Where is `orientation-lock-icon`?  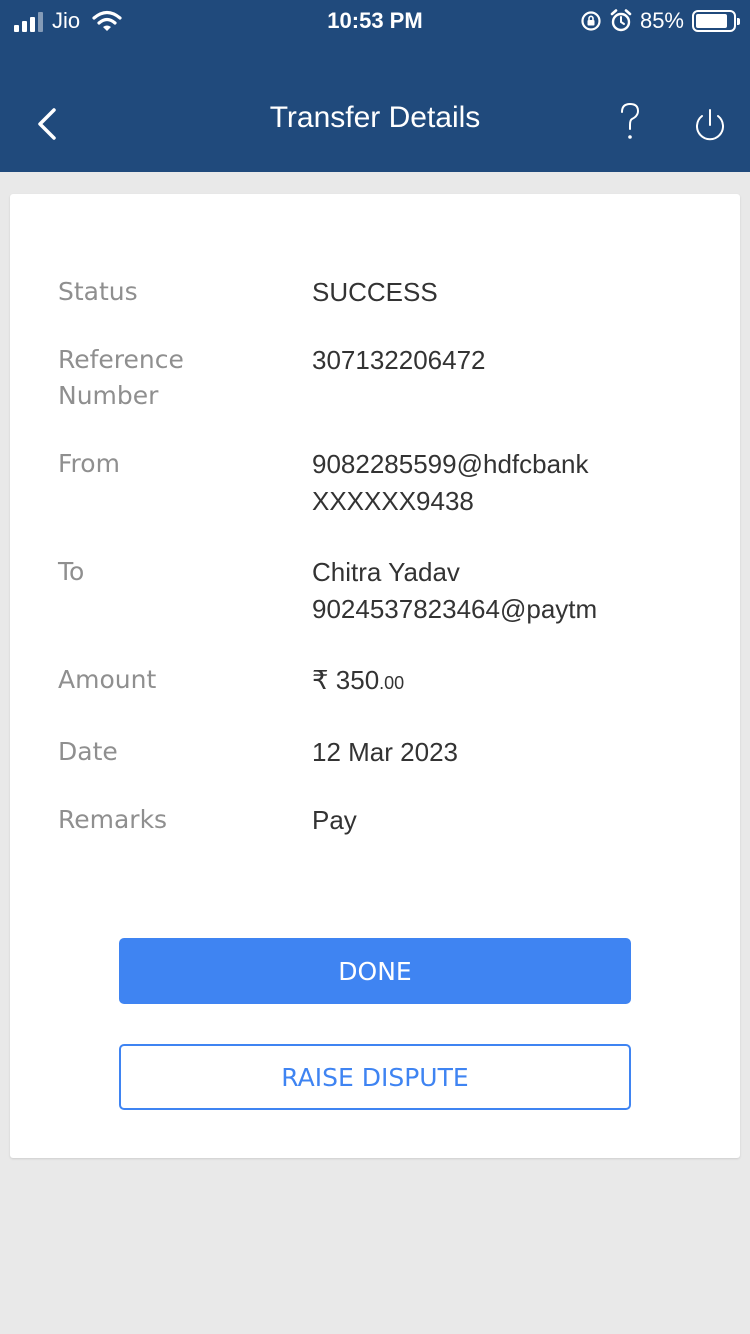
orientation-lock-icon is located at coordinates (591, 21).